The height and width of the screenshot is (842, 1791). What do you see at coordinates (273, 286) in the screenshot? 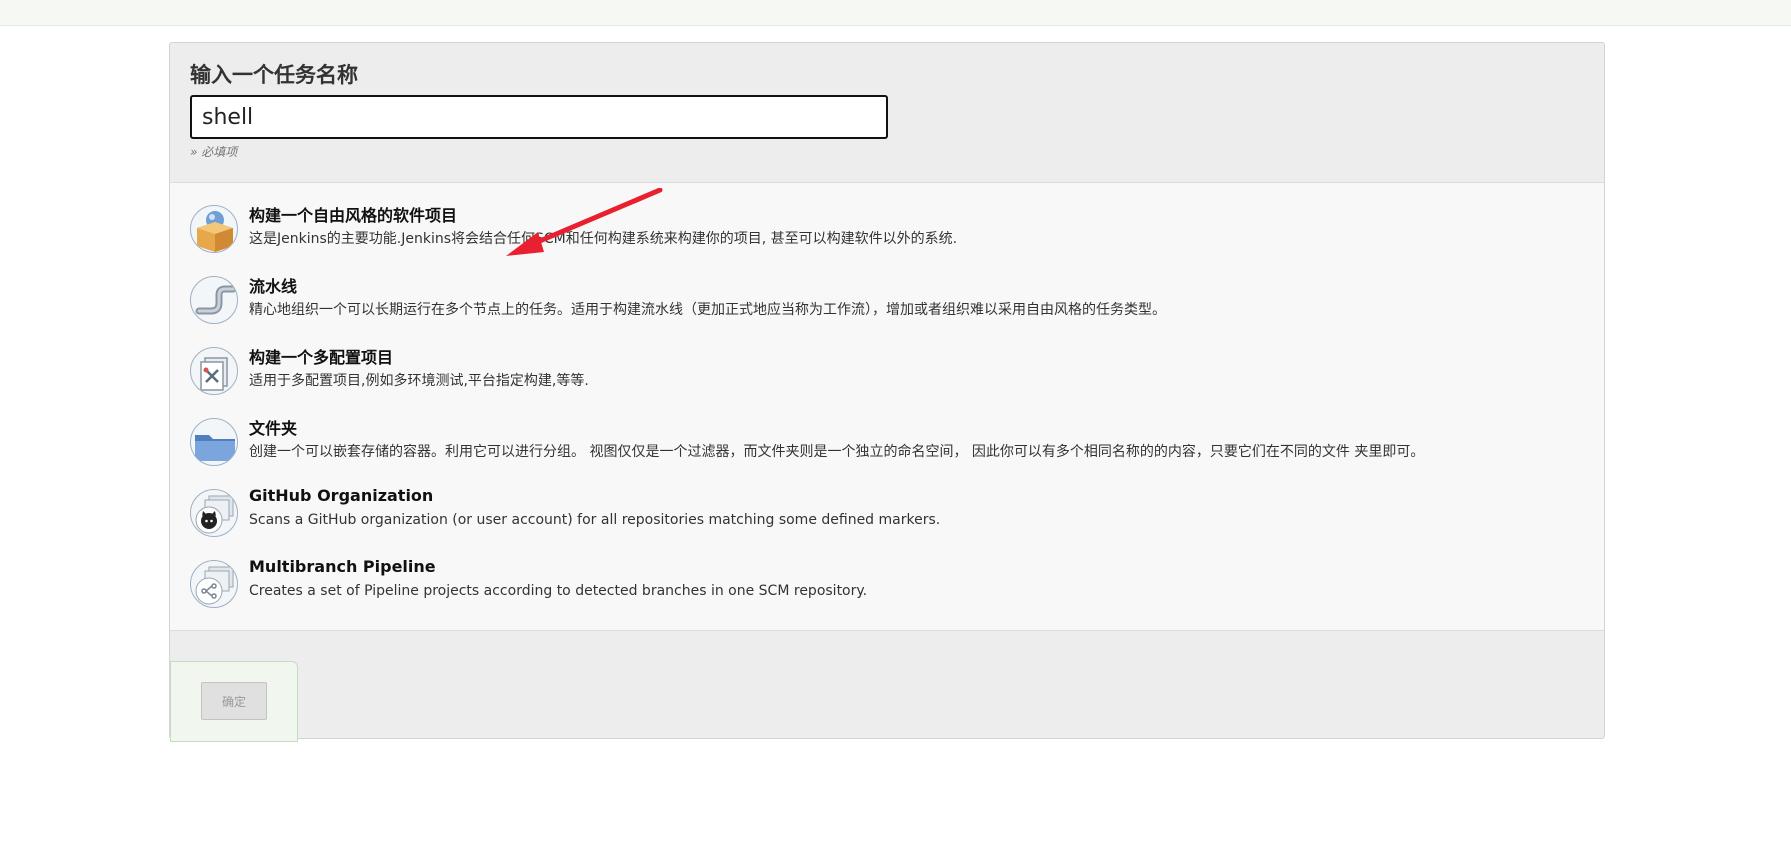
I see `item-title: 流水线` at bounding box center [273, 286].